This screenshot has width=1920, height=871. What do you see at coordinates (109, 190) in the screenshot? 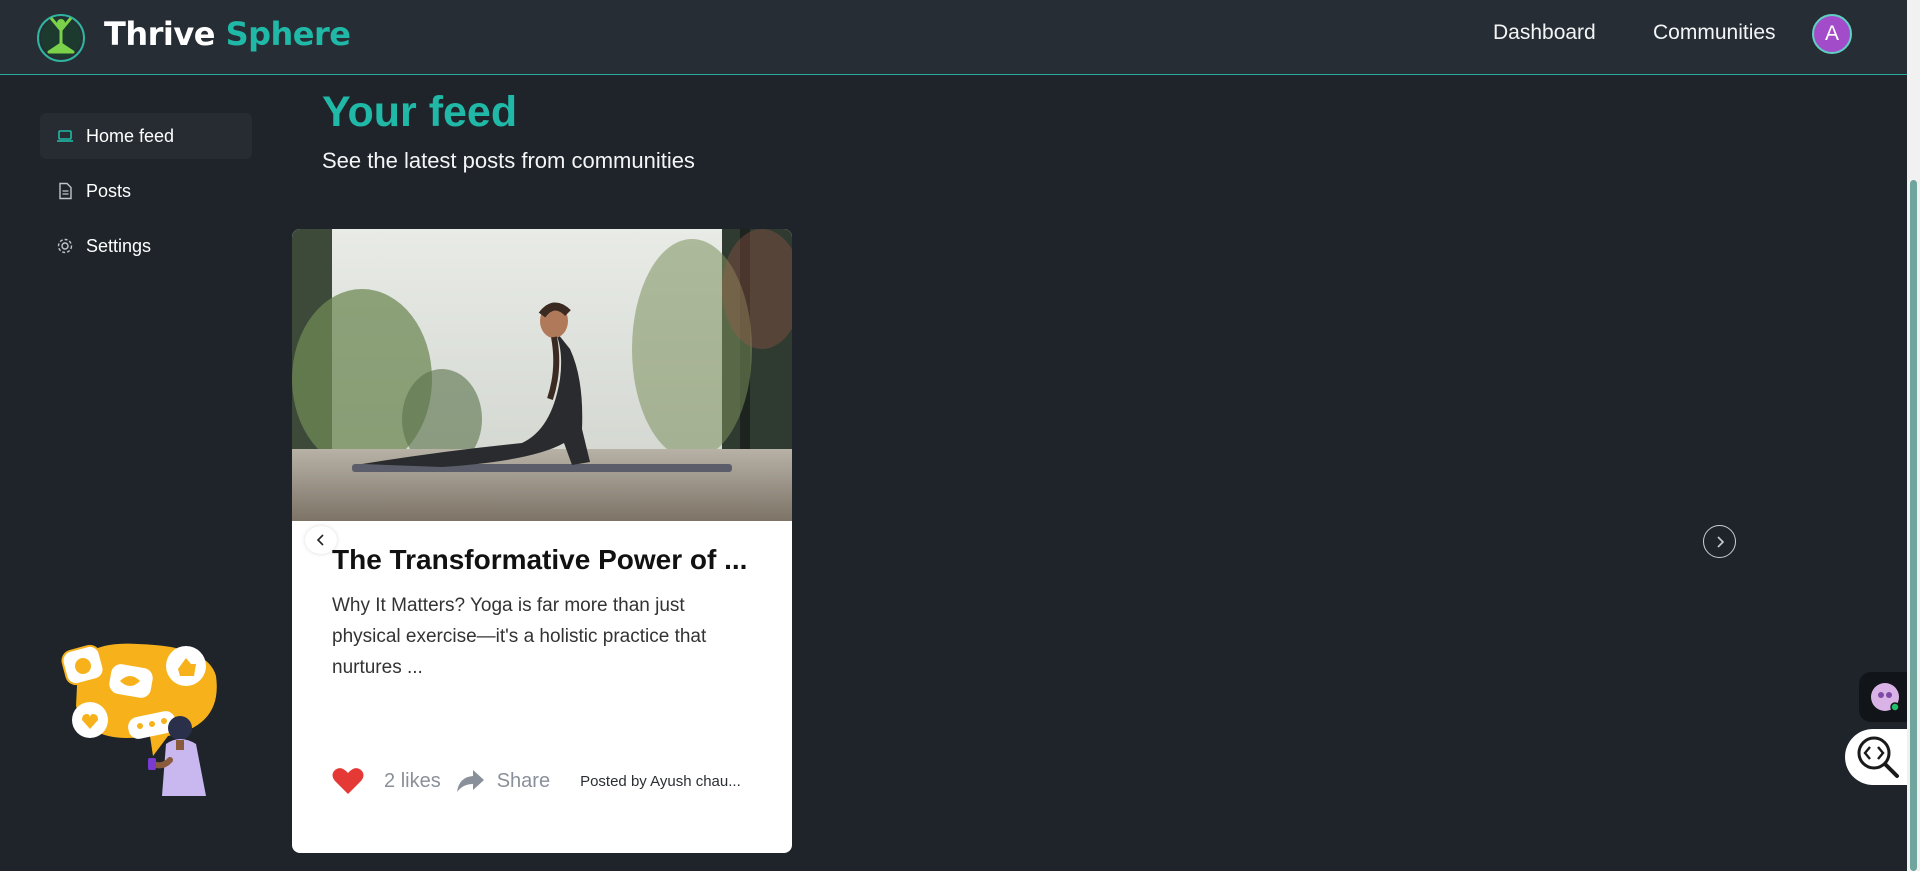
I see `sidebar-item-label: Posts` at bounding box center [109, 190].